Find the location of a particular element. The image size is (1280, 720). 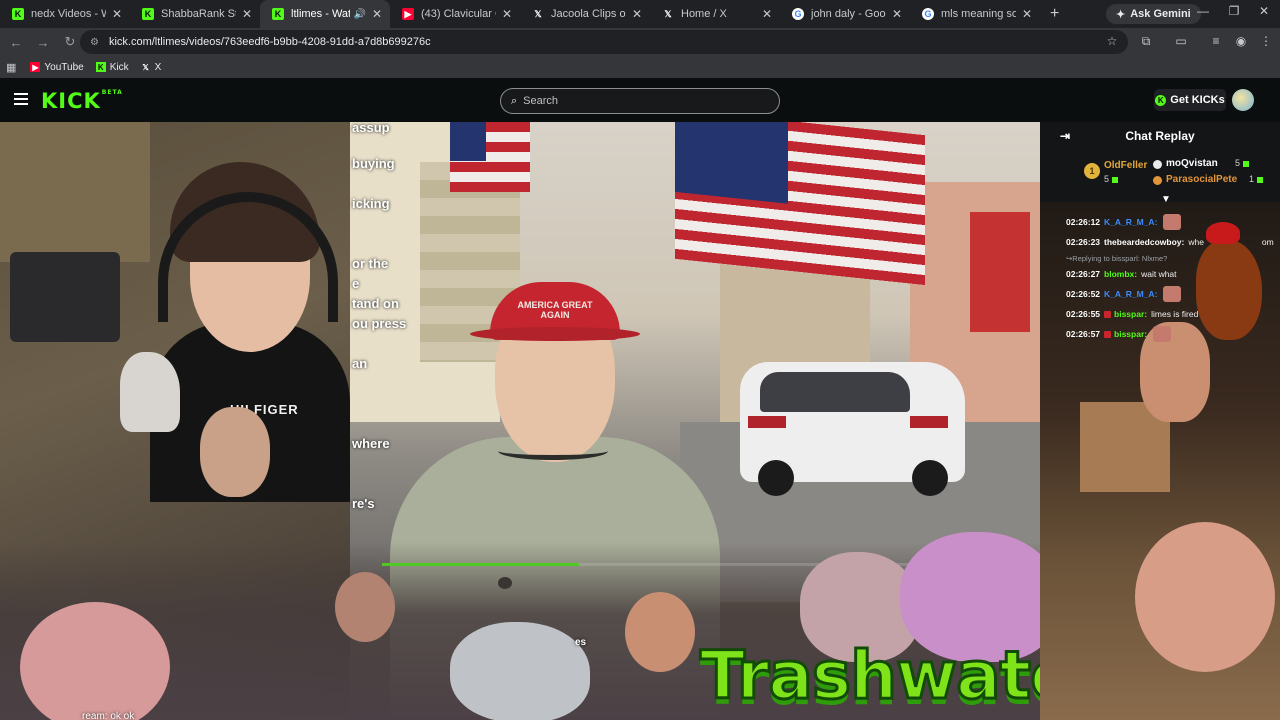

chat-message: 02:26:55 bisspar: limes is fired is located at coordinates (1173, 314).